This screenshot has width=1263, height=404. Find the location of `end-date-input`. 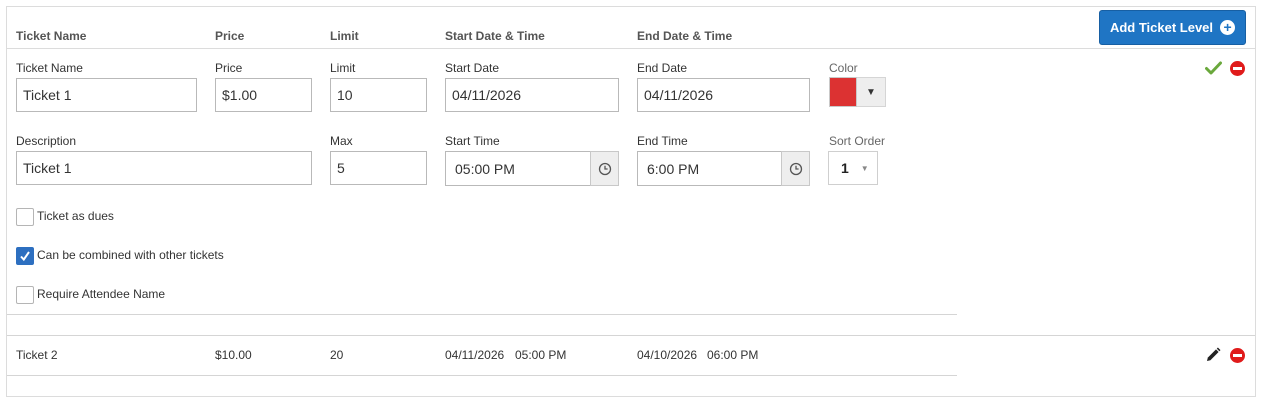

end-date-input is located at coordinates (723, 95).